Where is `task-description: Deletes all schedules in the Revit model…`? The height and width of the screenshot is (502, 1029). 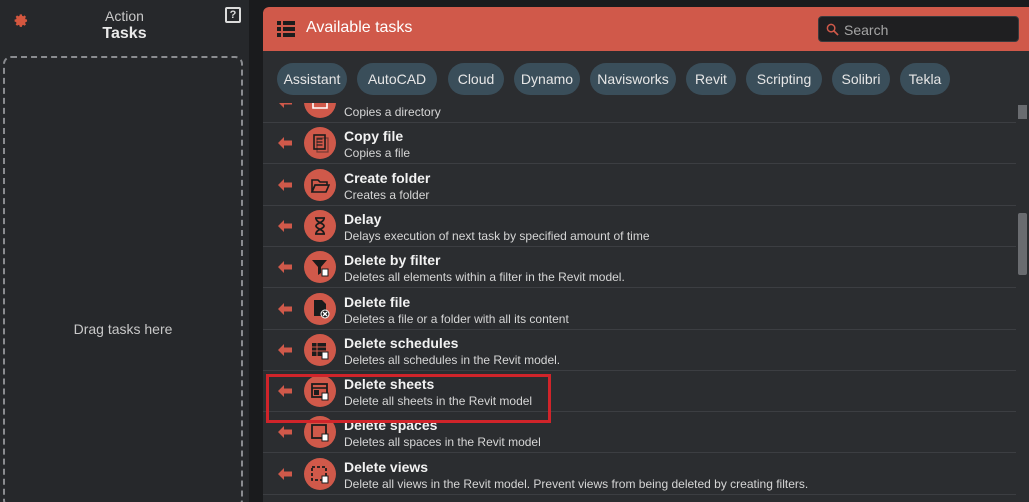 task-description: Deletes all schedules in the Revit model… is located at coordinates (452, 359).